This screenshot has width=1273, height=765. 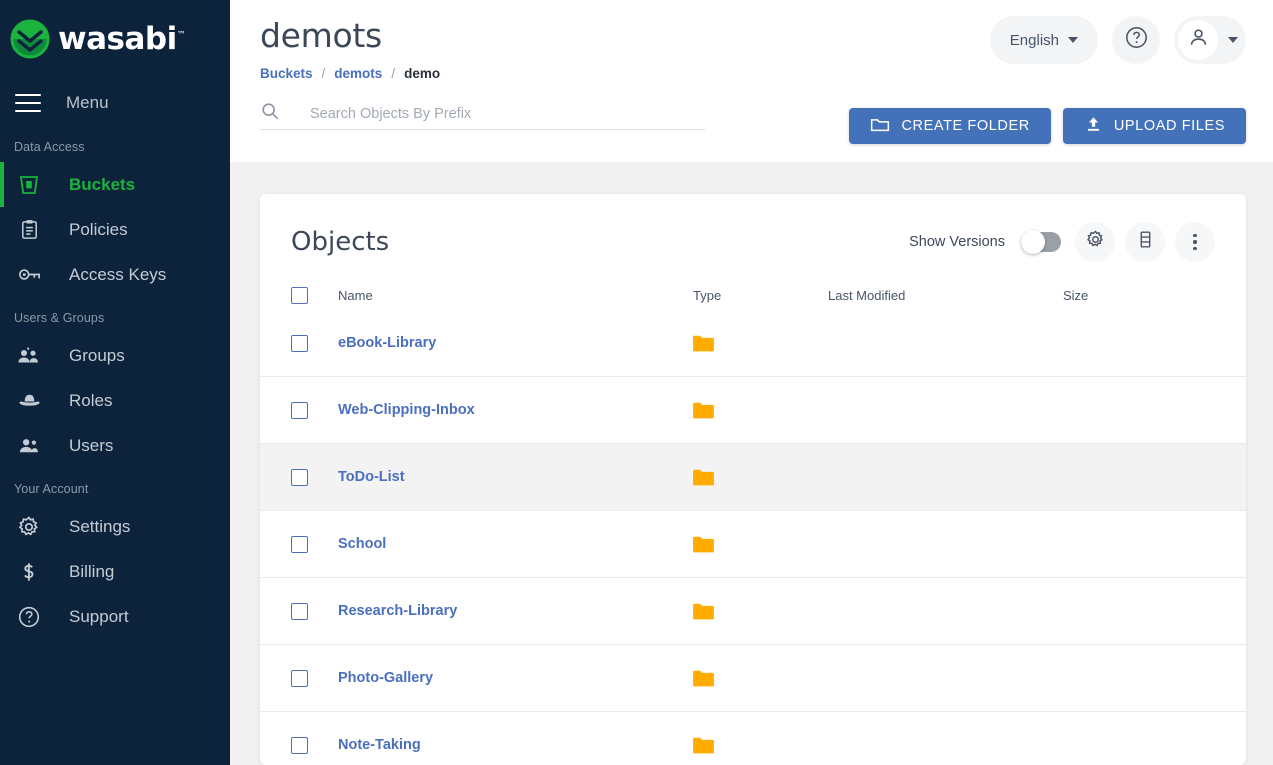 What do you see at coordinates (97, 355) in the screenshot?
I see `sidebar-item-label: Groups` at bounding box center [97, 355].